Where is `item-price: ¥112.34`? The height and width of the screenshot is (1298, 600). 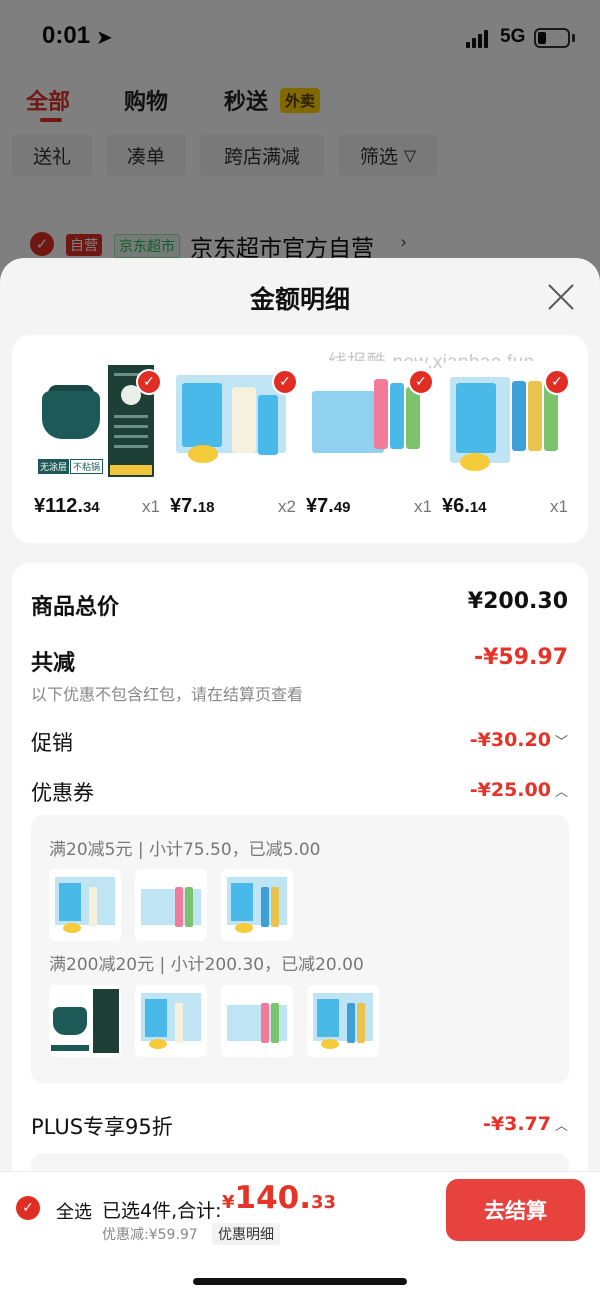 item-price: ¥112.34 is located at coordinates (67, 506).